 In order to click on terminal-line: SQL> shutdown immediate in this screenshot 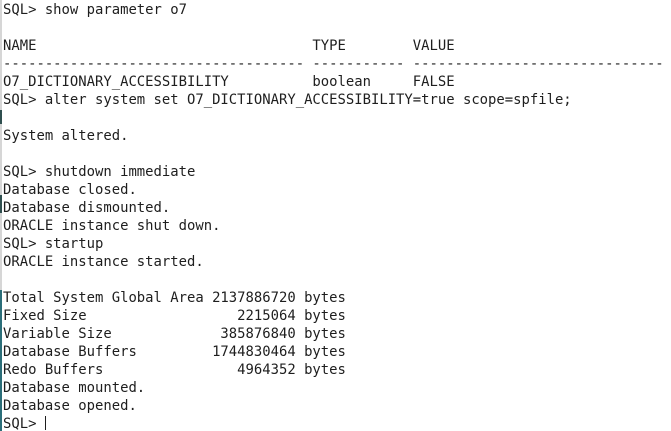, I will do `click(99, 172)`.